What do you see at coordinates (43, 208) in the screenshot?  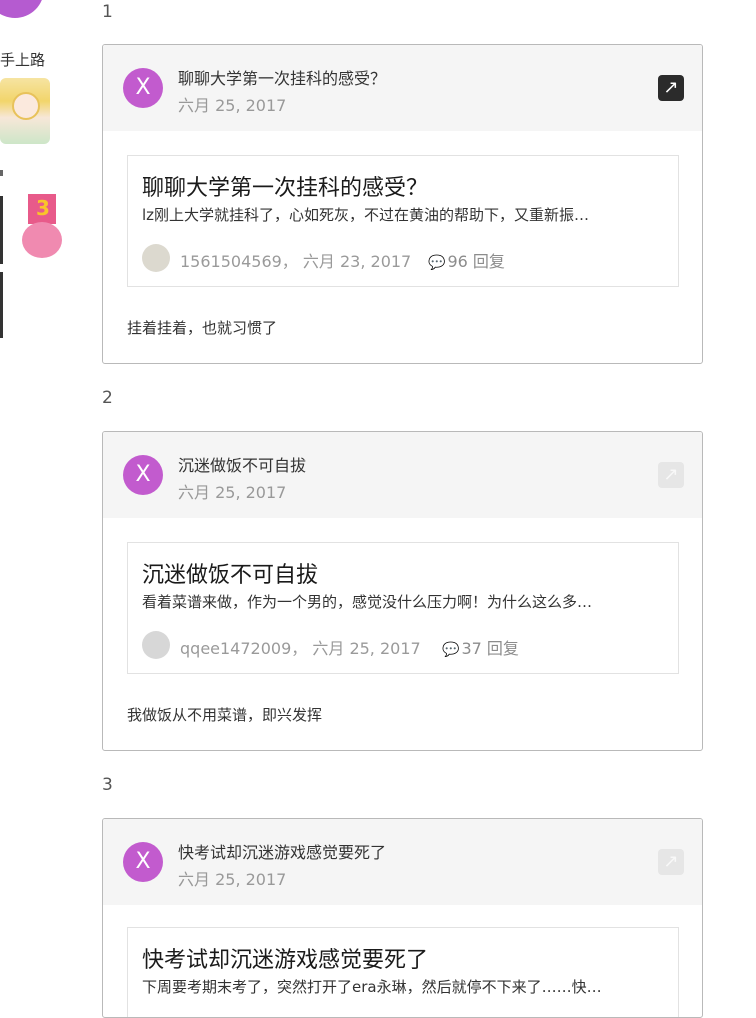 I see `medal-number: 3` at bounding box center [43, 208].